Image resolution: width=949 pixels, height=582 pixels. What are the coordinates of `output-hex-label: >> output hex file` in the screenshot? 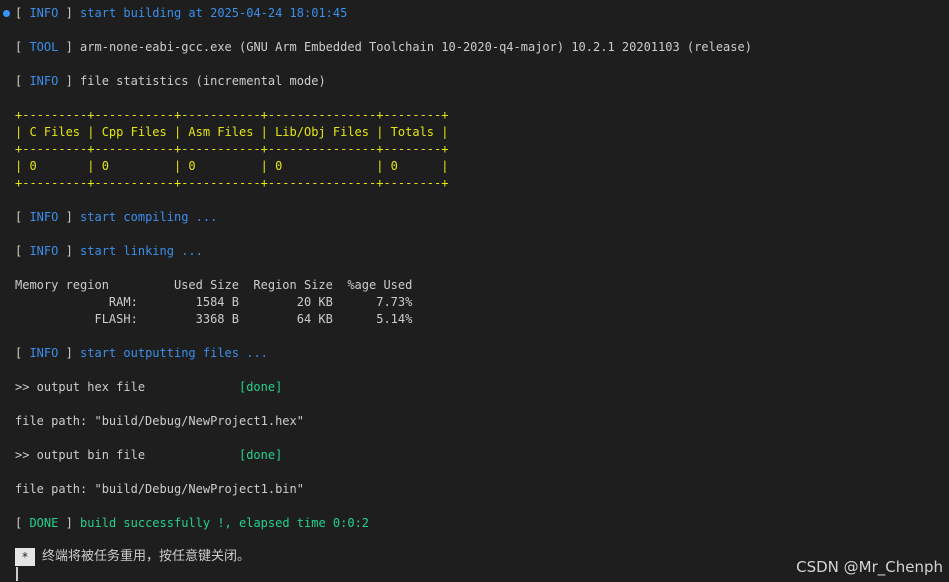 It's located at (80, 387).